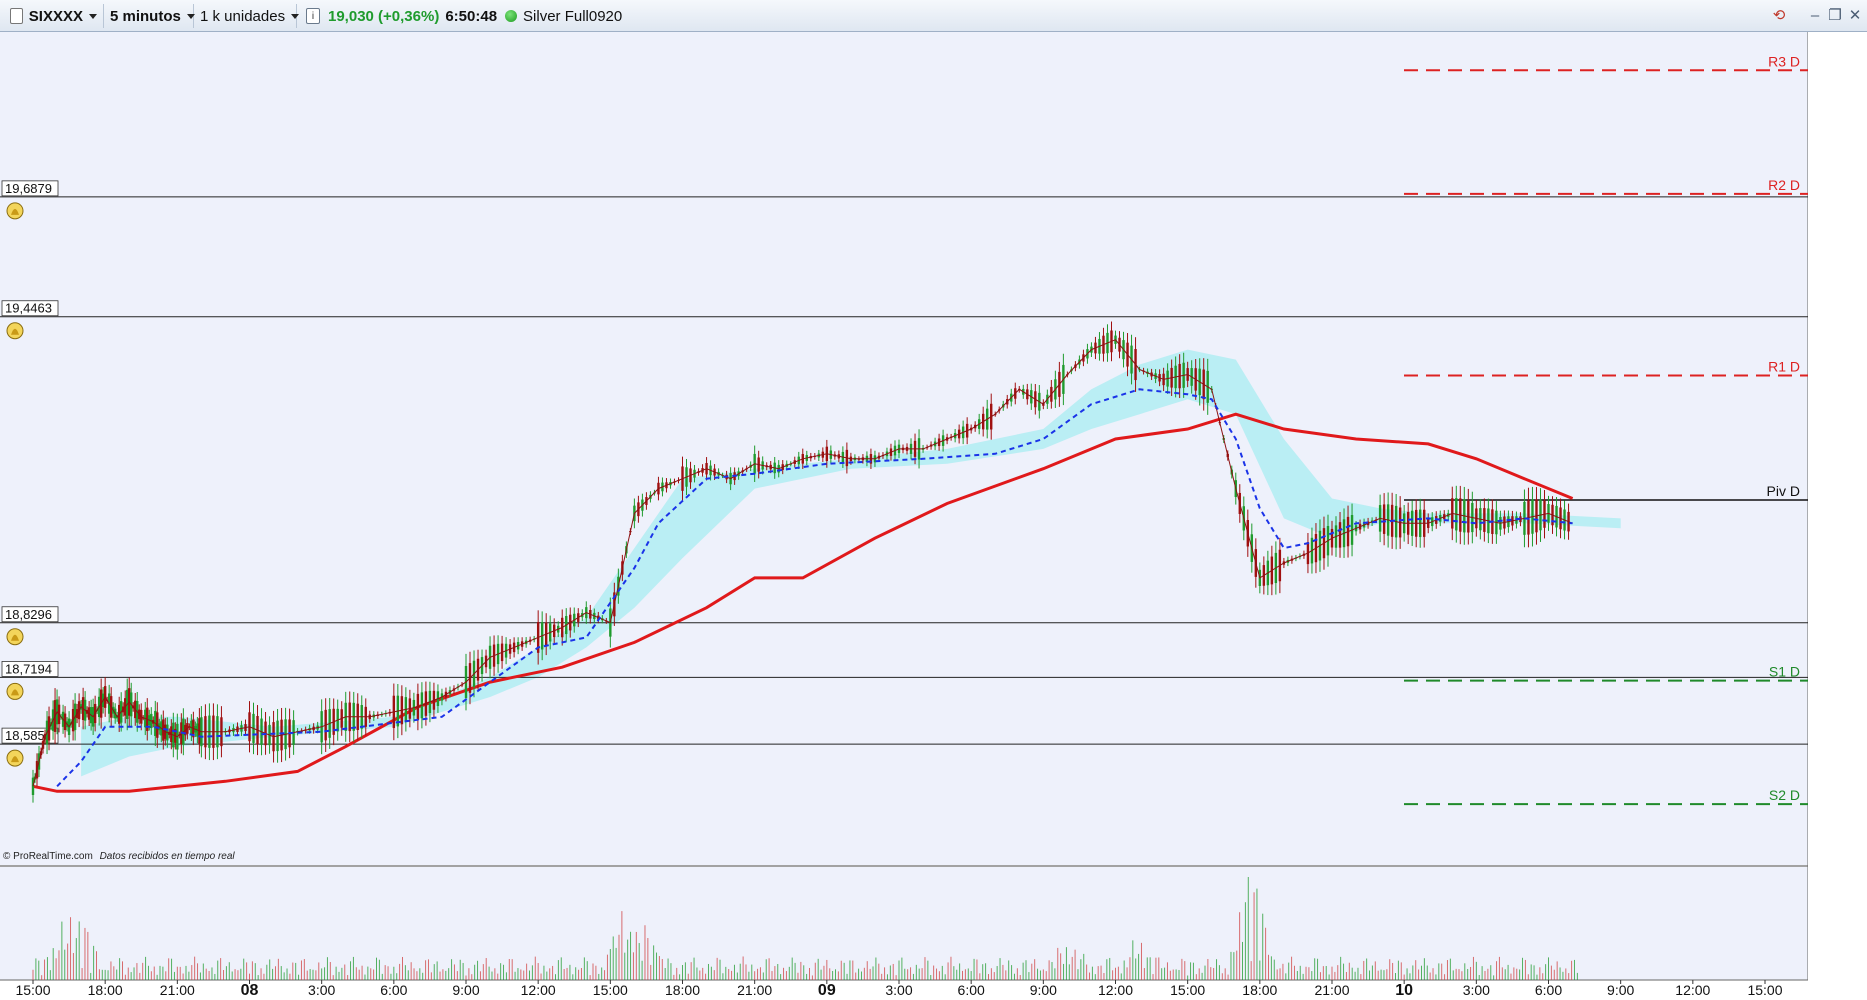  I want to click on timeframe-selector: 5 minutos, so click(149, 16).